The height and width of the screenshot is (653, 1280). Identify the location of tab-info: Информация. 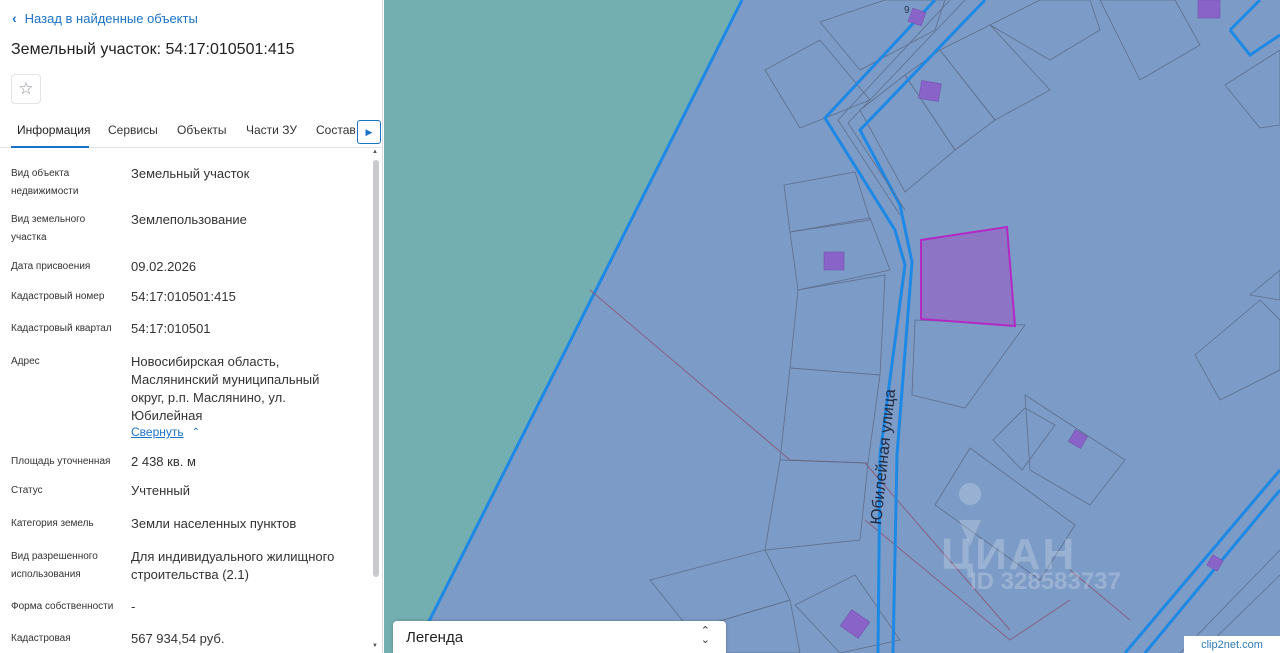
(53, 130).